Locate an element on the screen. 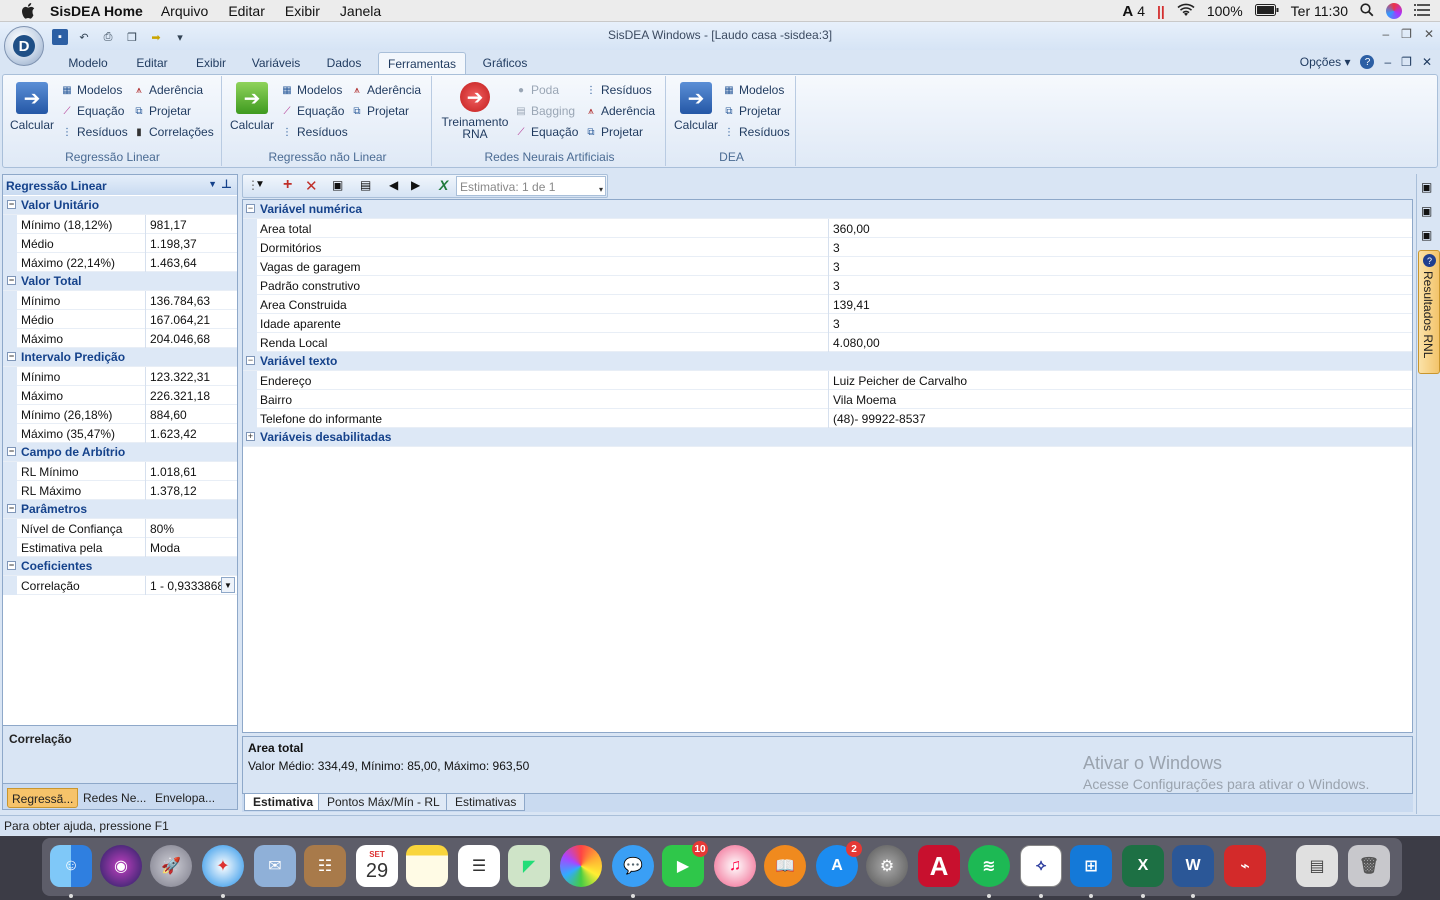  acrobat-icon: ⌁ is located at coordinates (1245, 866).